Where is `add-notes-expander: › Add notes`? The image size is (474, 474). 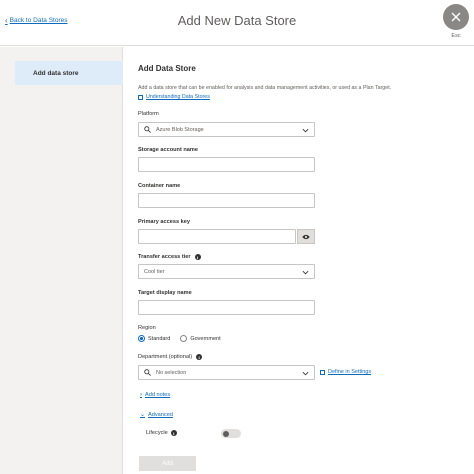 add-notes-expander: › Add notes is located at coordinates (155, 395).